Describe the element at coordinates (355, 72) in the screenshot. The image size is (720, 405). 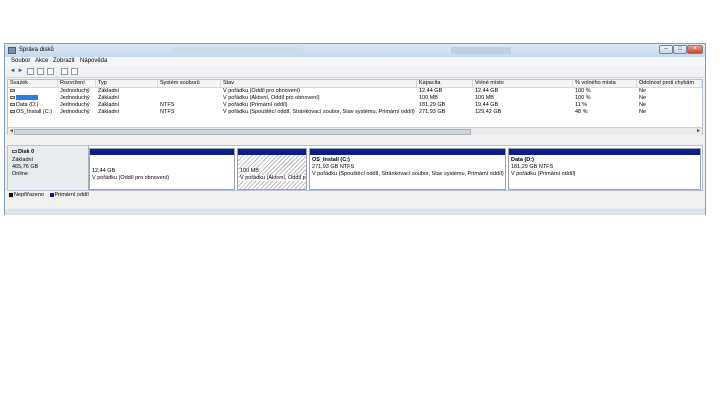
I see `toolbar: ◄ ►` at that location.